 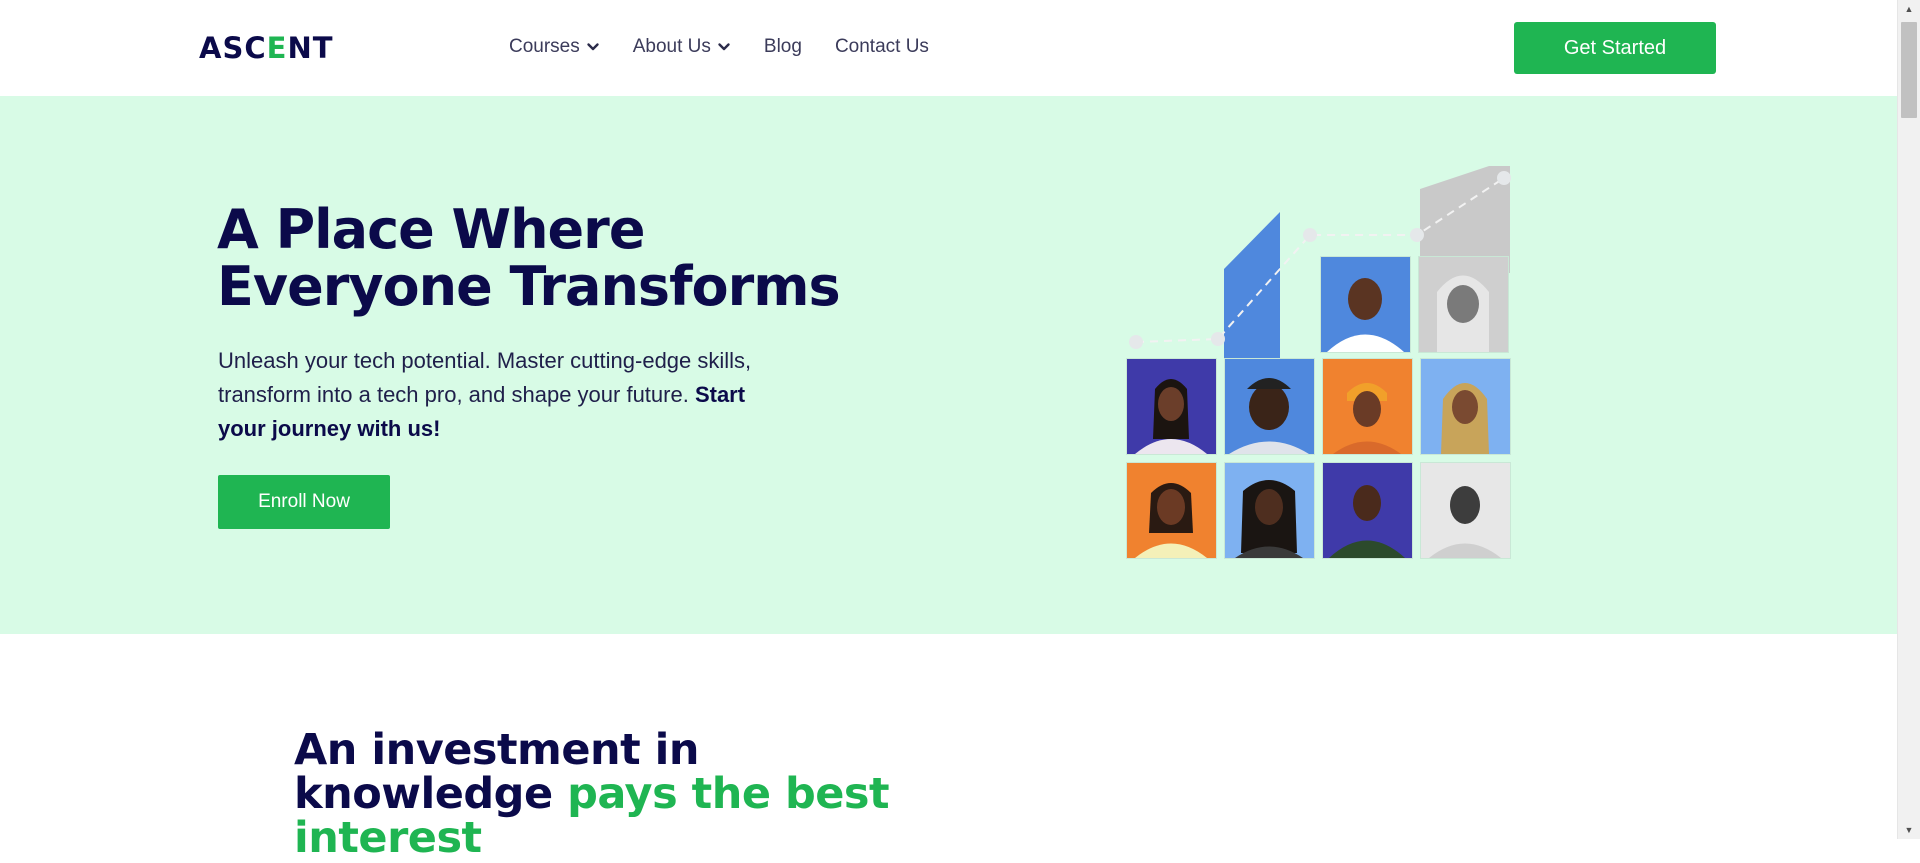 What do you see at coordinates (304, 502) in the screenshot?
I see `enroll-now-button: Enroll Now` at bounding box center [304, 502].